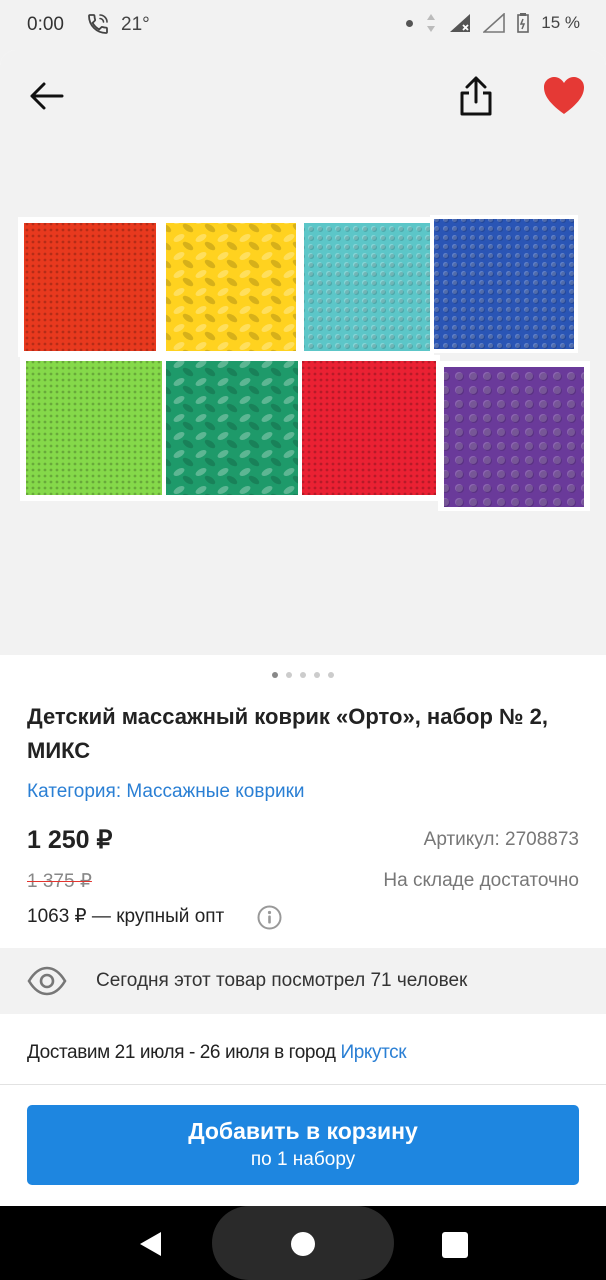  I want to click on stock-status: На складе достаточно, so click(481, 880).